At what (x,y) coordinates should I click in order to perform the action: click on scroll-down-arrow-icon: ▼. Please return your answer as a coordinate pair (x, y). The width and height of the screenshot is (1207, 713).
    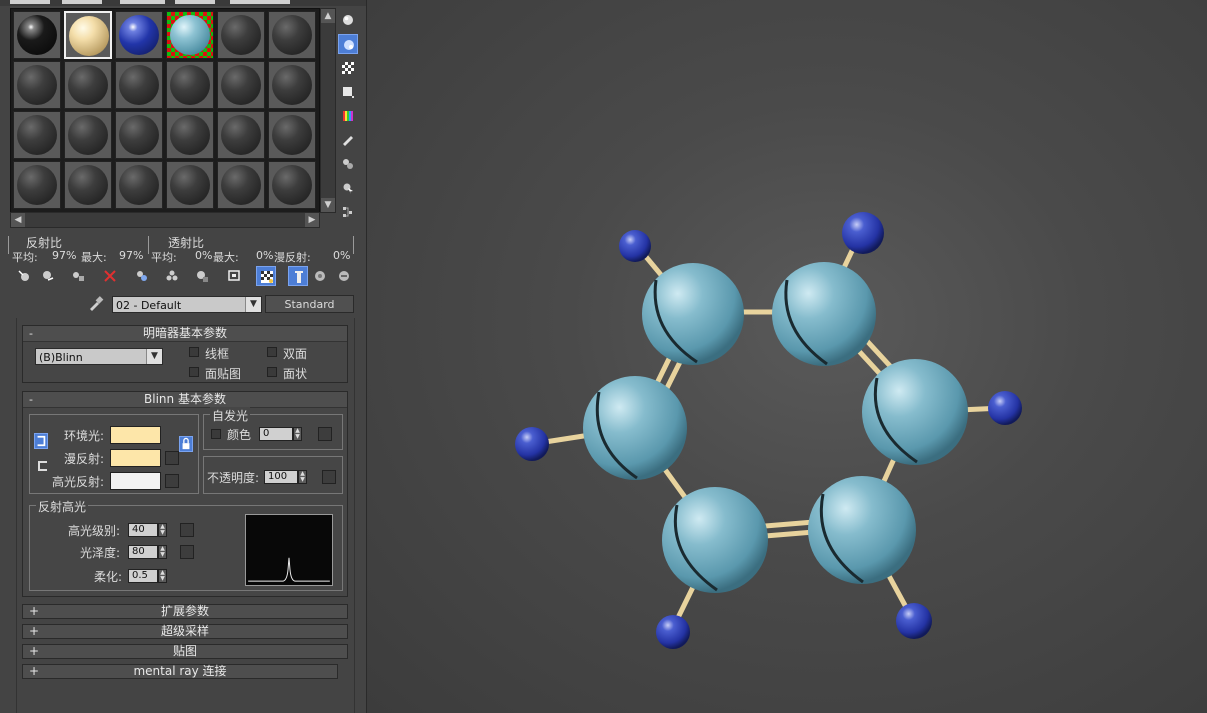
    Looking at the image, I should click on (328, 205).